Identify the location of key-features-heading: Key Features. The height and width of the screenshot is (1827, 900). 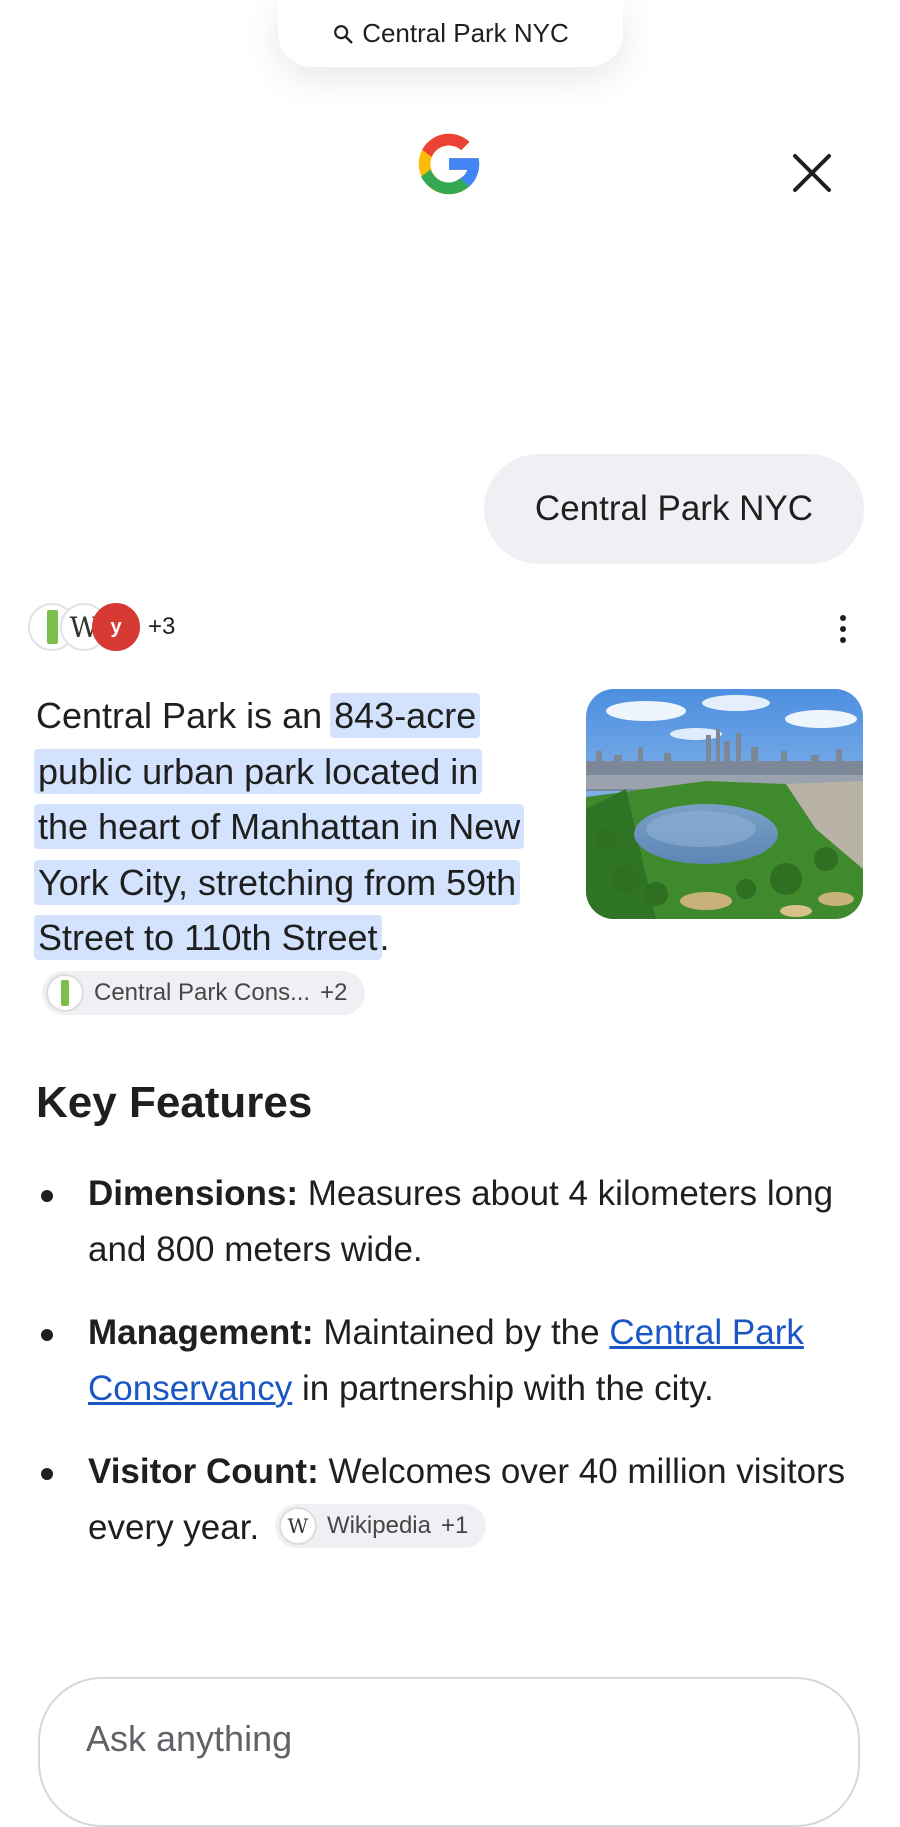
(174, 1102).